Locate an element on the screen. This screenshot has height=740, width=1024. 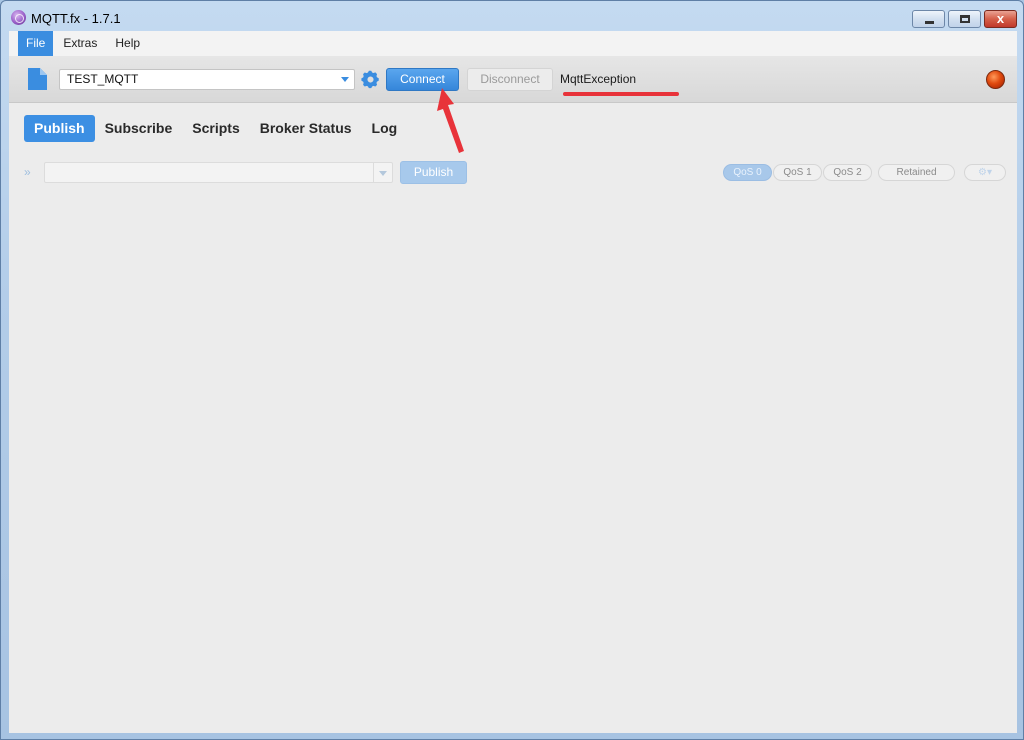
qos-1-toggle: QoS 1 is located at coordinates (797, 172).